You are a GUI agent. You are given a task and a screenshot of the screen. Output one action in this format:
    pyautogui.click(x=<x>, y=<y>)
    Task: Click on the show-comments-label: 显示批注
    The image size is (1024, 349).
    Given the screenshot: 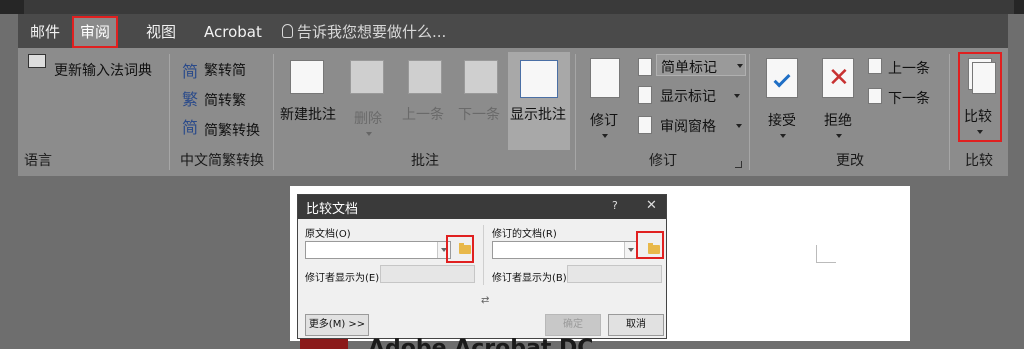 What is the action you would take?
    pyautogui.click(x=538, y=115)
    